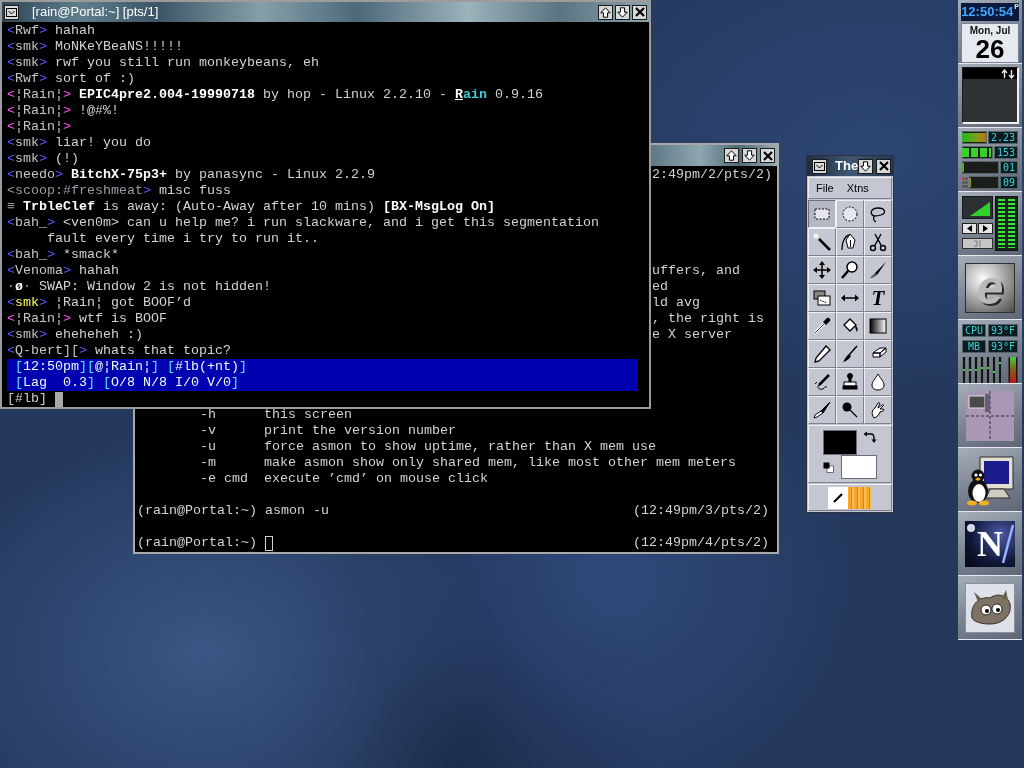 This screenshot has height=768, width=1024. I want to click on chat-line: <smk> ¦Rain¦ got BOOF’d, so click(99, 303).